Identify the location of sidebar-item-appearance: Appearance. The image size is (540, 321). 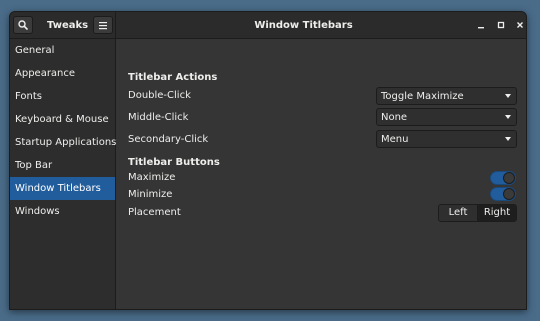
(62, 73).